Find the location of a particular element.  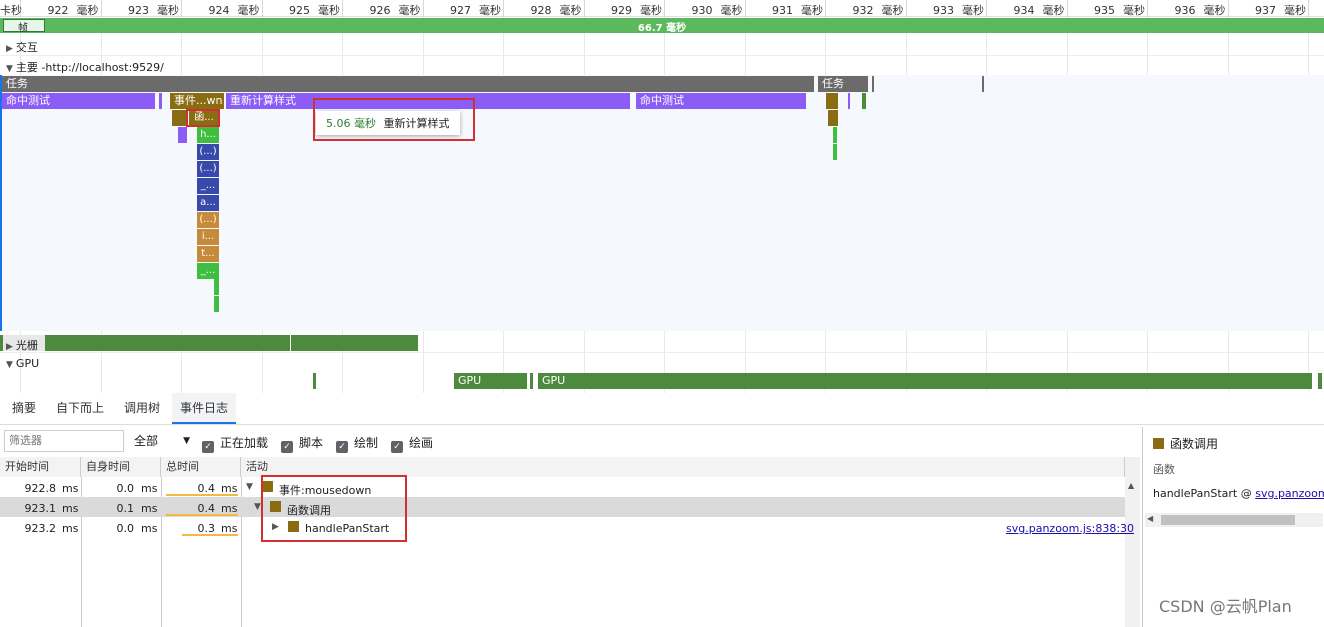

gpu-track: ▼ GPU GPU GPU is located at coordinates (662, 373).